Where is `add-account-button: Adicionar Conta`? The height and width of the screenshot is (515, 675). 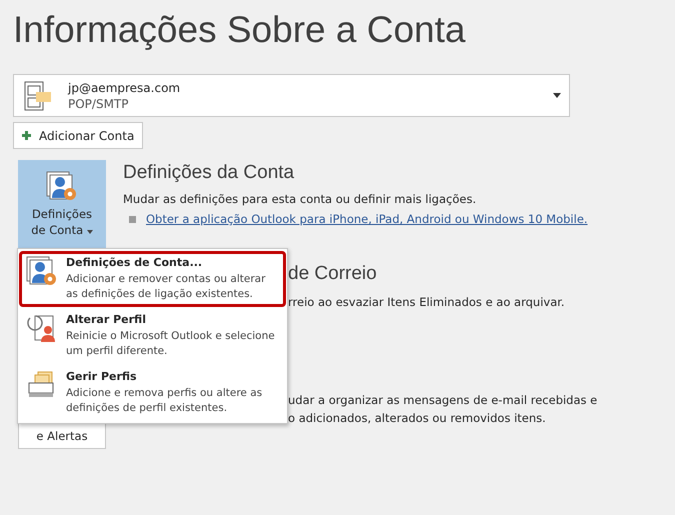 add-account-button: Adicionar Conta is located at coordinates (78, 135).